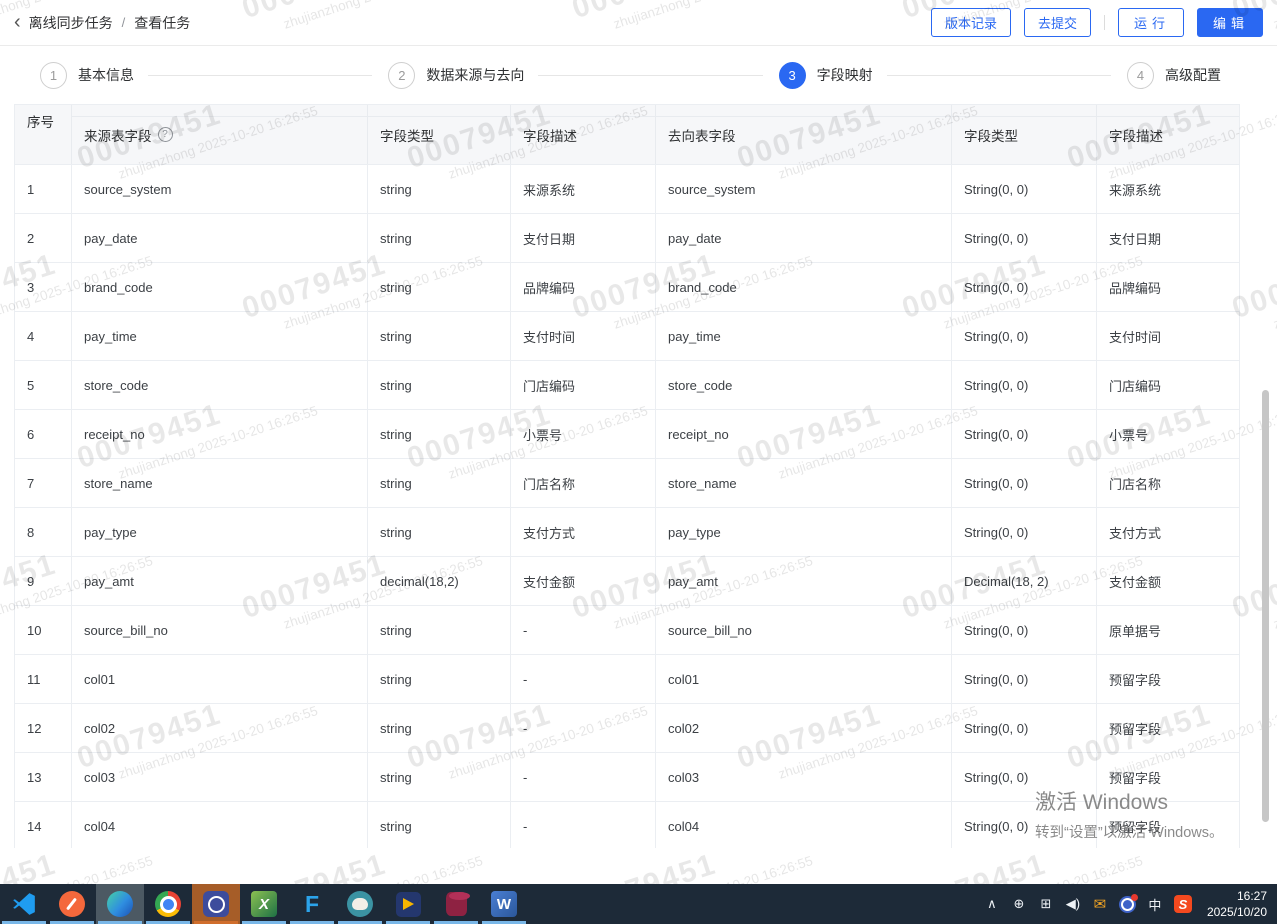  Describe the element at coordinates (803, 434) in the screenshot. I see `cell-target-field: receipt_no` at that location.